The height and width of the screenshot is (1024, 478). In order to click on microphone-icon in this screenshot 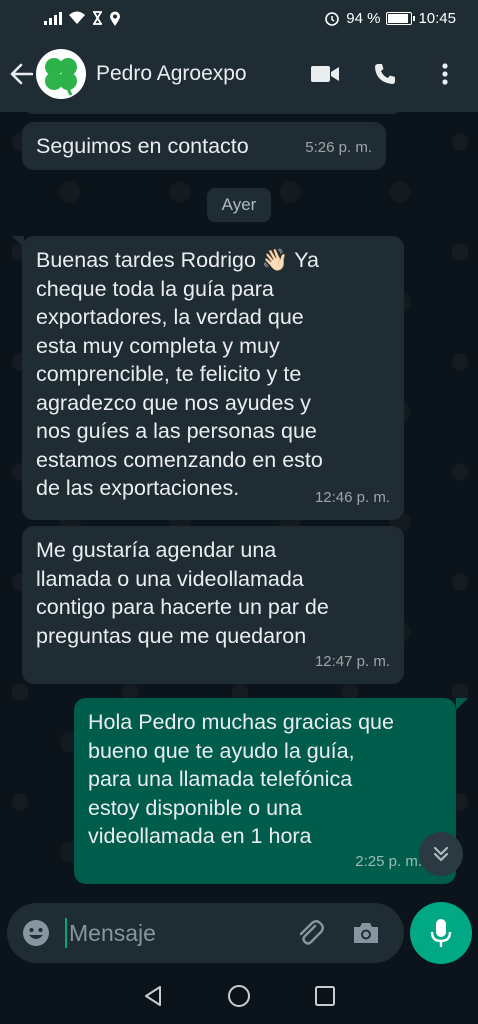, I will do `click(441, 933)`.